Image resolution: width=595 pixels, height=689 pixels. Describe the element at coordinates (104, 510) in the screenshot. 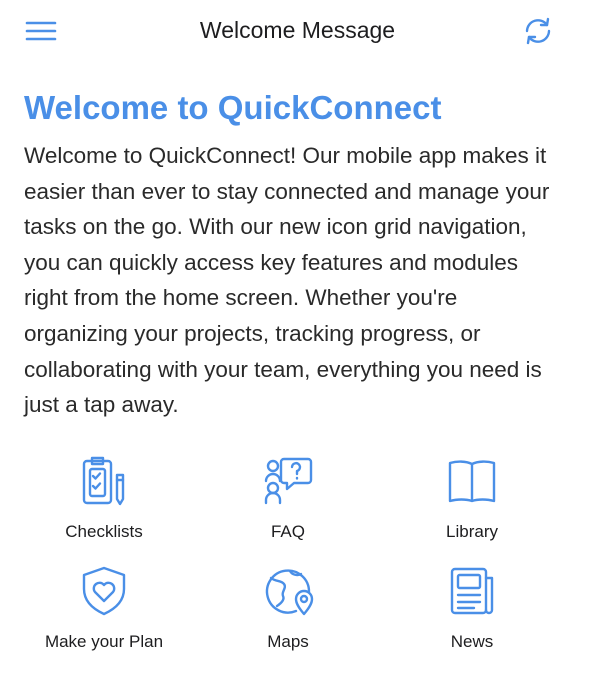

I see `grid-item-checklists: Checklists` at that location.